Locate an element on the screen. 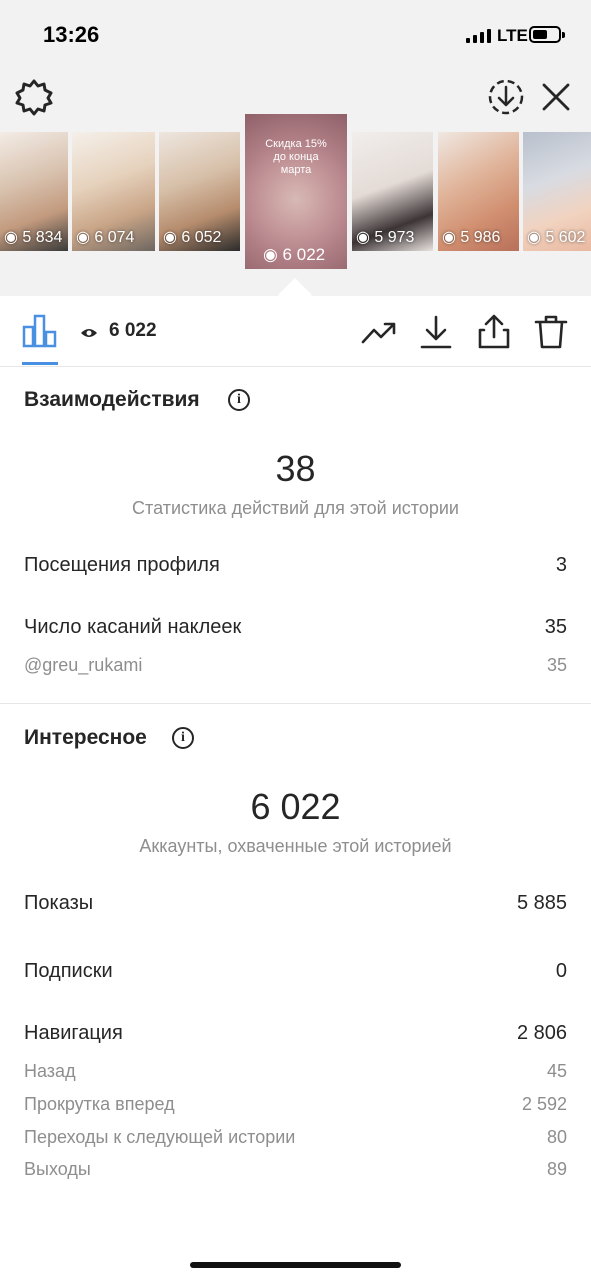 The width and height of the screenshot is (591, 1280). nav-forward-label: Прокрутка вперед is located at coordinates (99, 1104).